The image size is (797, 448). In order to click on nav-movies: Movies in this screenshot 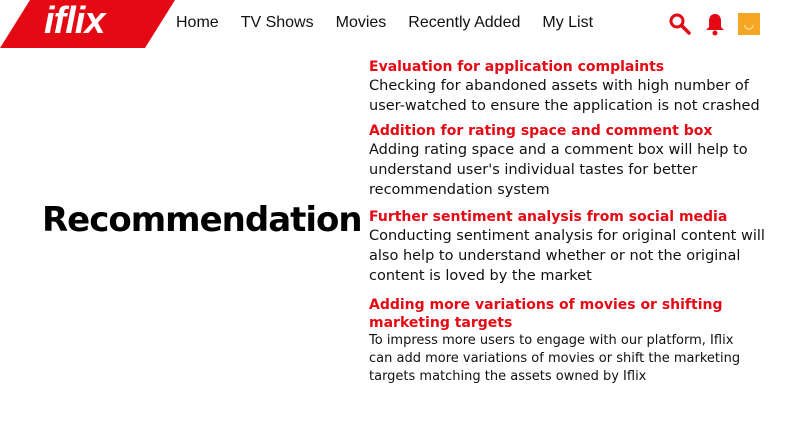, I will do `click(361, 23)`.